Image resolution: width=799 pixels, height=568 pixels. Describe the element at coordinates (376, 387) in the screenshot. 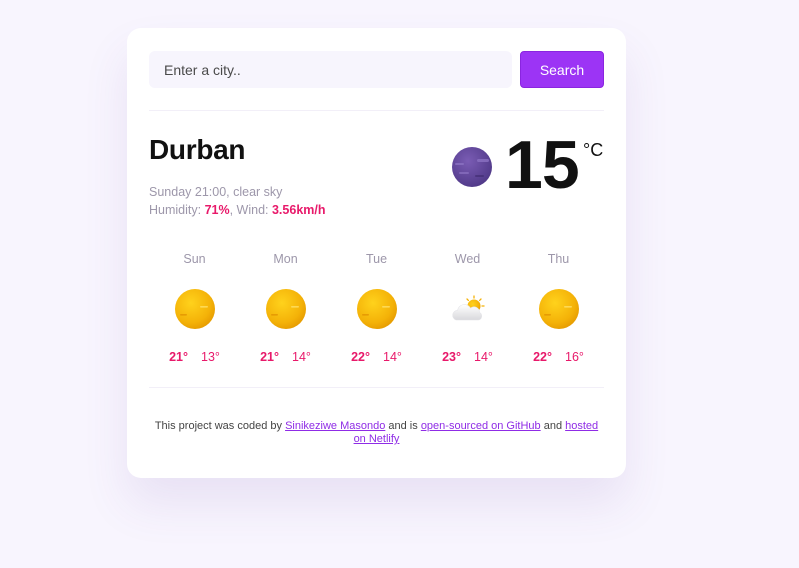

I see `bottom-divider` at that location.